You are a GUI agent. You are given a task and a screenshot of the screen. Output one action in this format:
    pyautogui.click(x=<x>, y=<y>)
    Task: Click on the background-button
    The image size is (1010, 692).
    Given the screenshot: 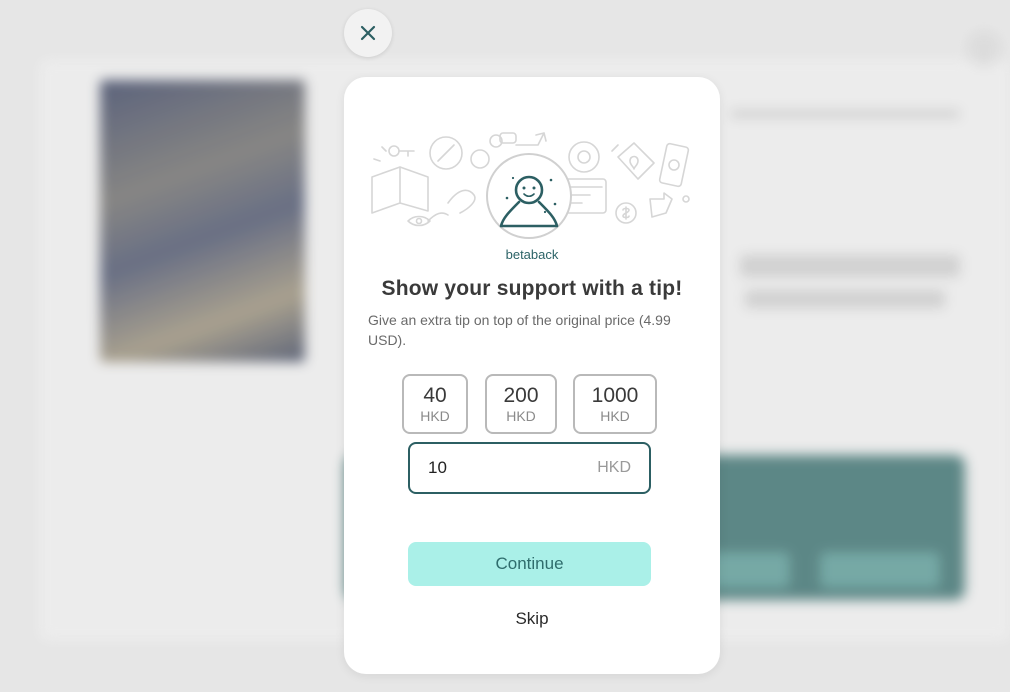 What is the action you would take?
    pyautogui.click(x=880, y=570)
    